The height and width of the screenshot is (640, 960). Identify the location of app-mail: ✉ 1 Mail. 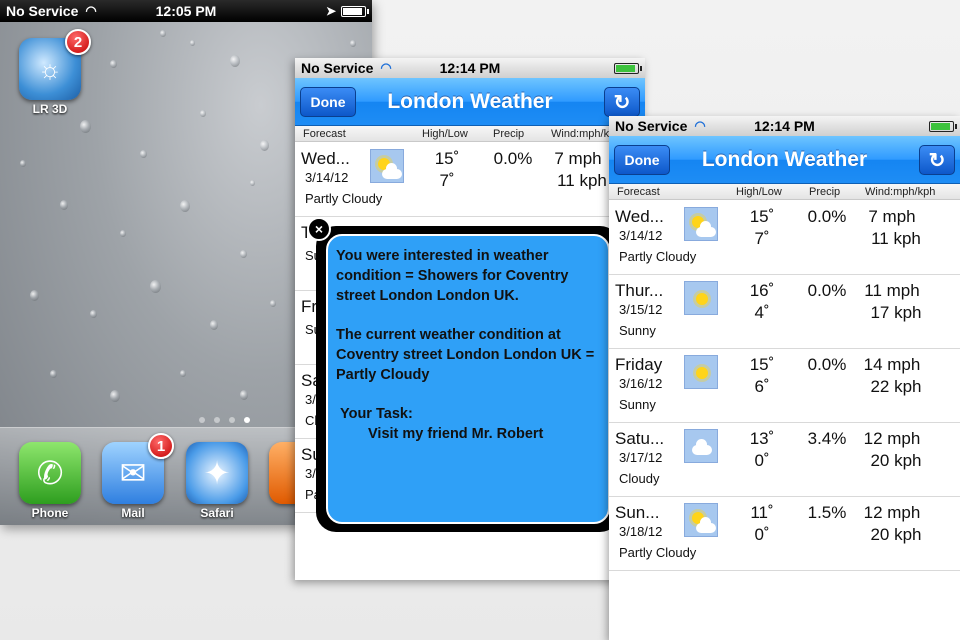
(137, 476).